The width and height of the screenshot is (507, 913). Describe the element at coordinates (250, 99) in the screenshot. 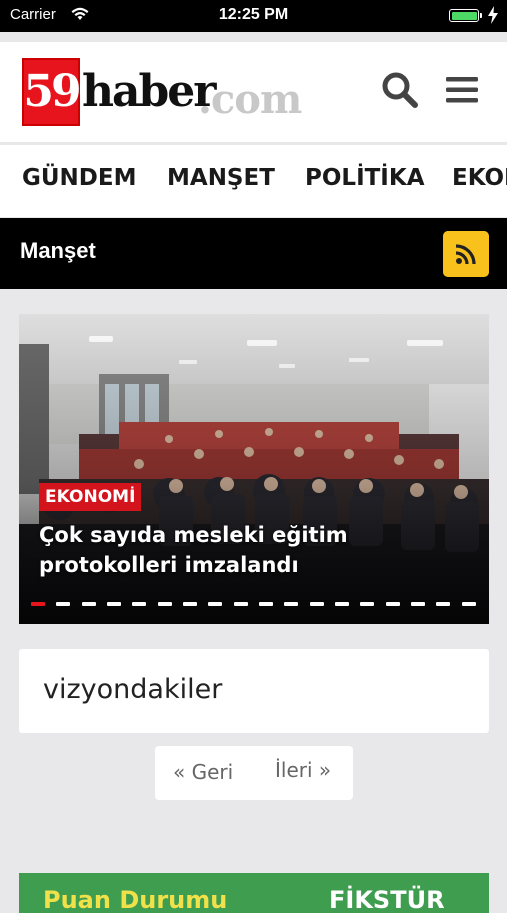

I see `logo-tld: .com` at that location.